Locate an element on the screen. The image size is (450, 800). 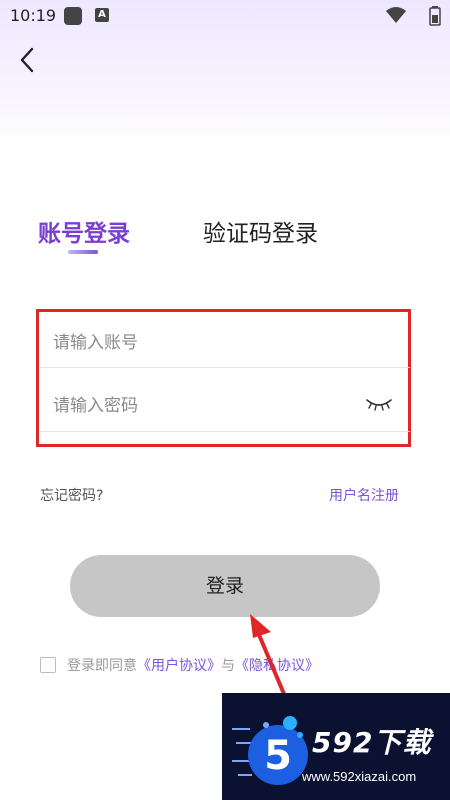
chevron-left-icon is located at coordinates (27, 60).